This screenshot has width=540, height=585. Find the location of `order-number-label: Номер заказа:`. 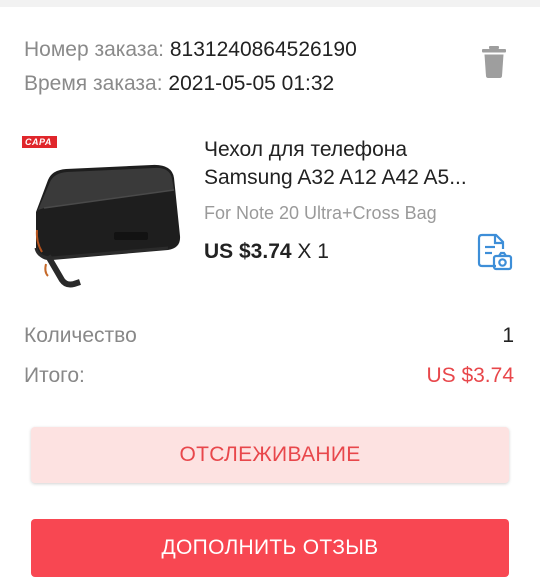

order-number-label: Номер заказа: is located at coordinates (94, 49).